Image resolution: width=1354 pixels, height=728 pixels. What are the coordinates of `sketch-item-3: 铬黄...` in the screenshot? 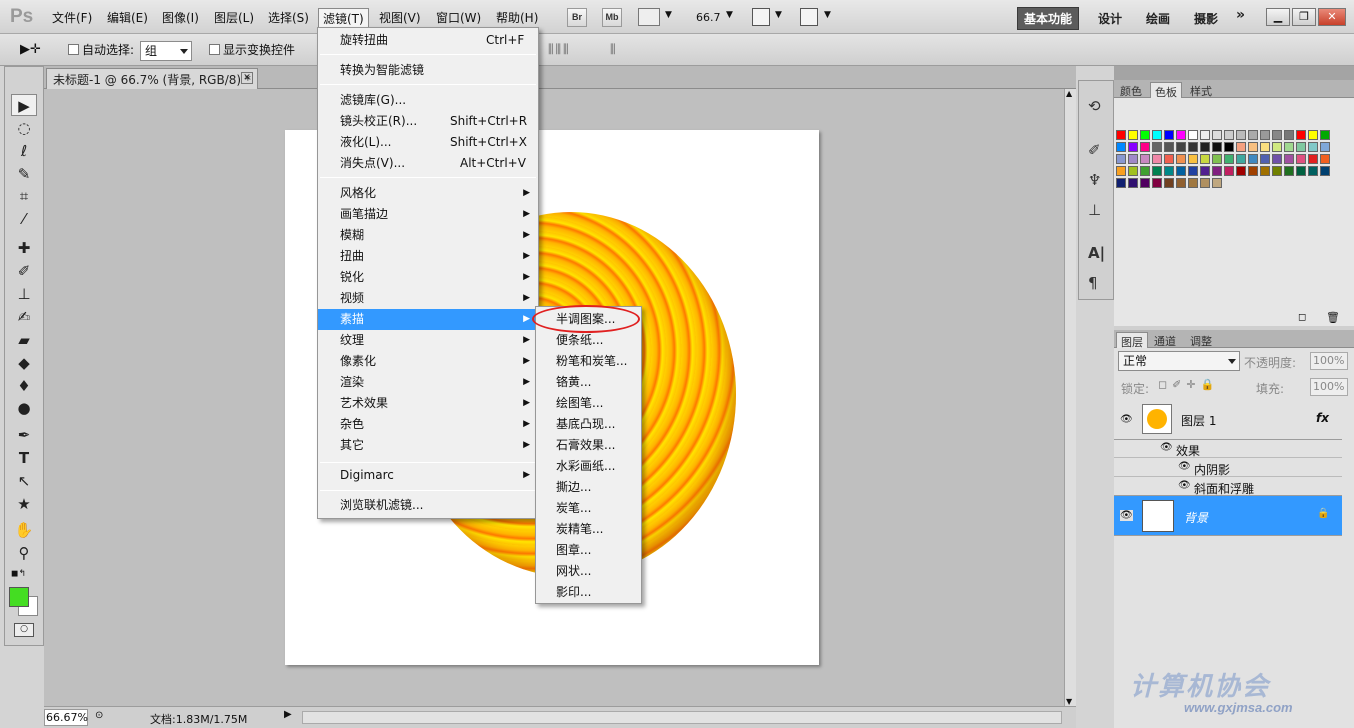 It's located at (588, 382).